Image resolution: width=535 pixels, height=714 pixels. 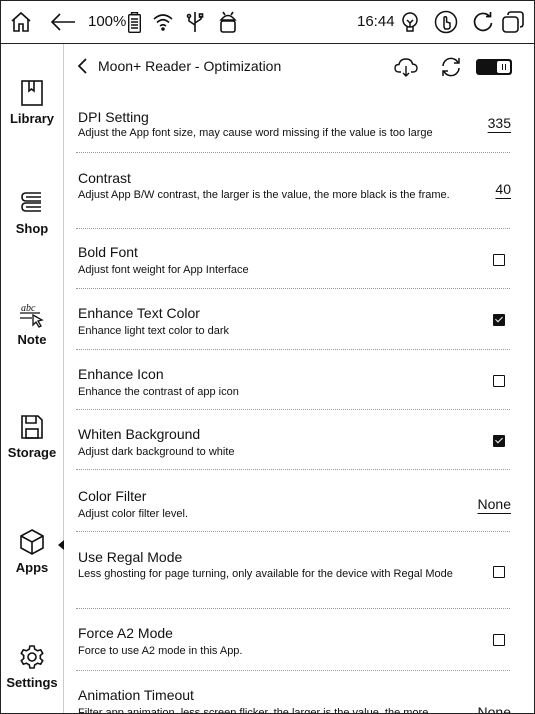 I want to click on dpi-value: 335, so click(x=499, y=123).